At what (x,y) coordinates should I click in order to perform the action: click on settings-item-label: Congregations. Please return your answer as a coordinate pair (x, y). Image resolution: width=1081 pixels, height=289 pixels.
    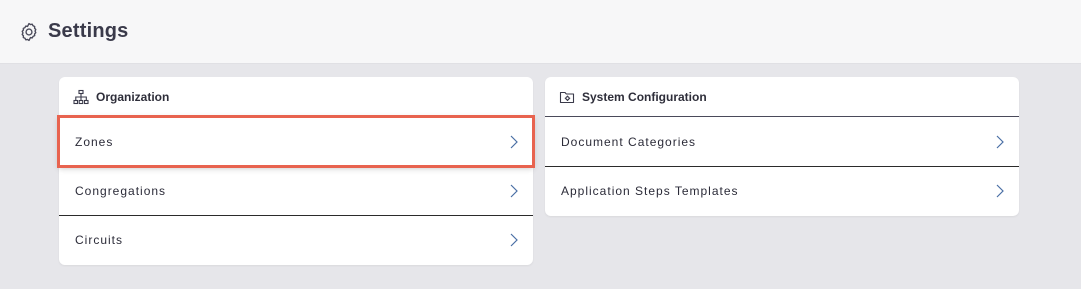
    Looking at the image, I should click on (121, 190).